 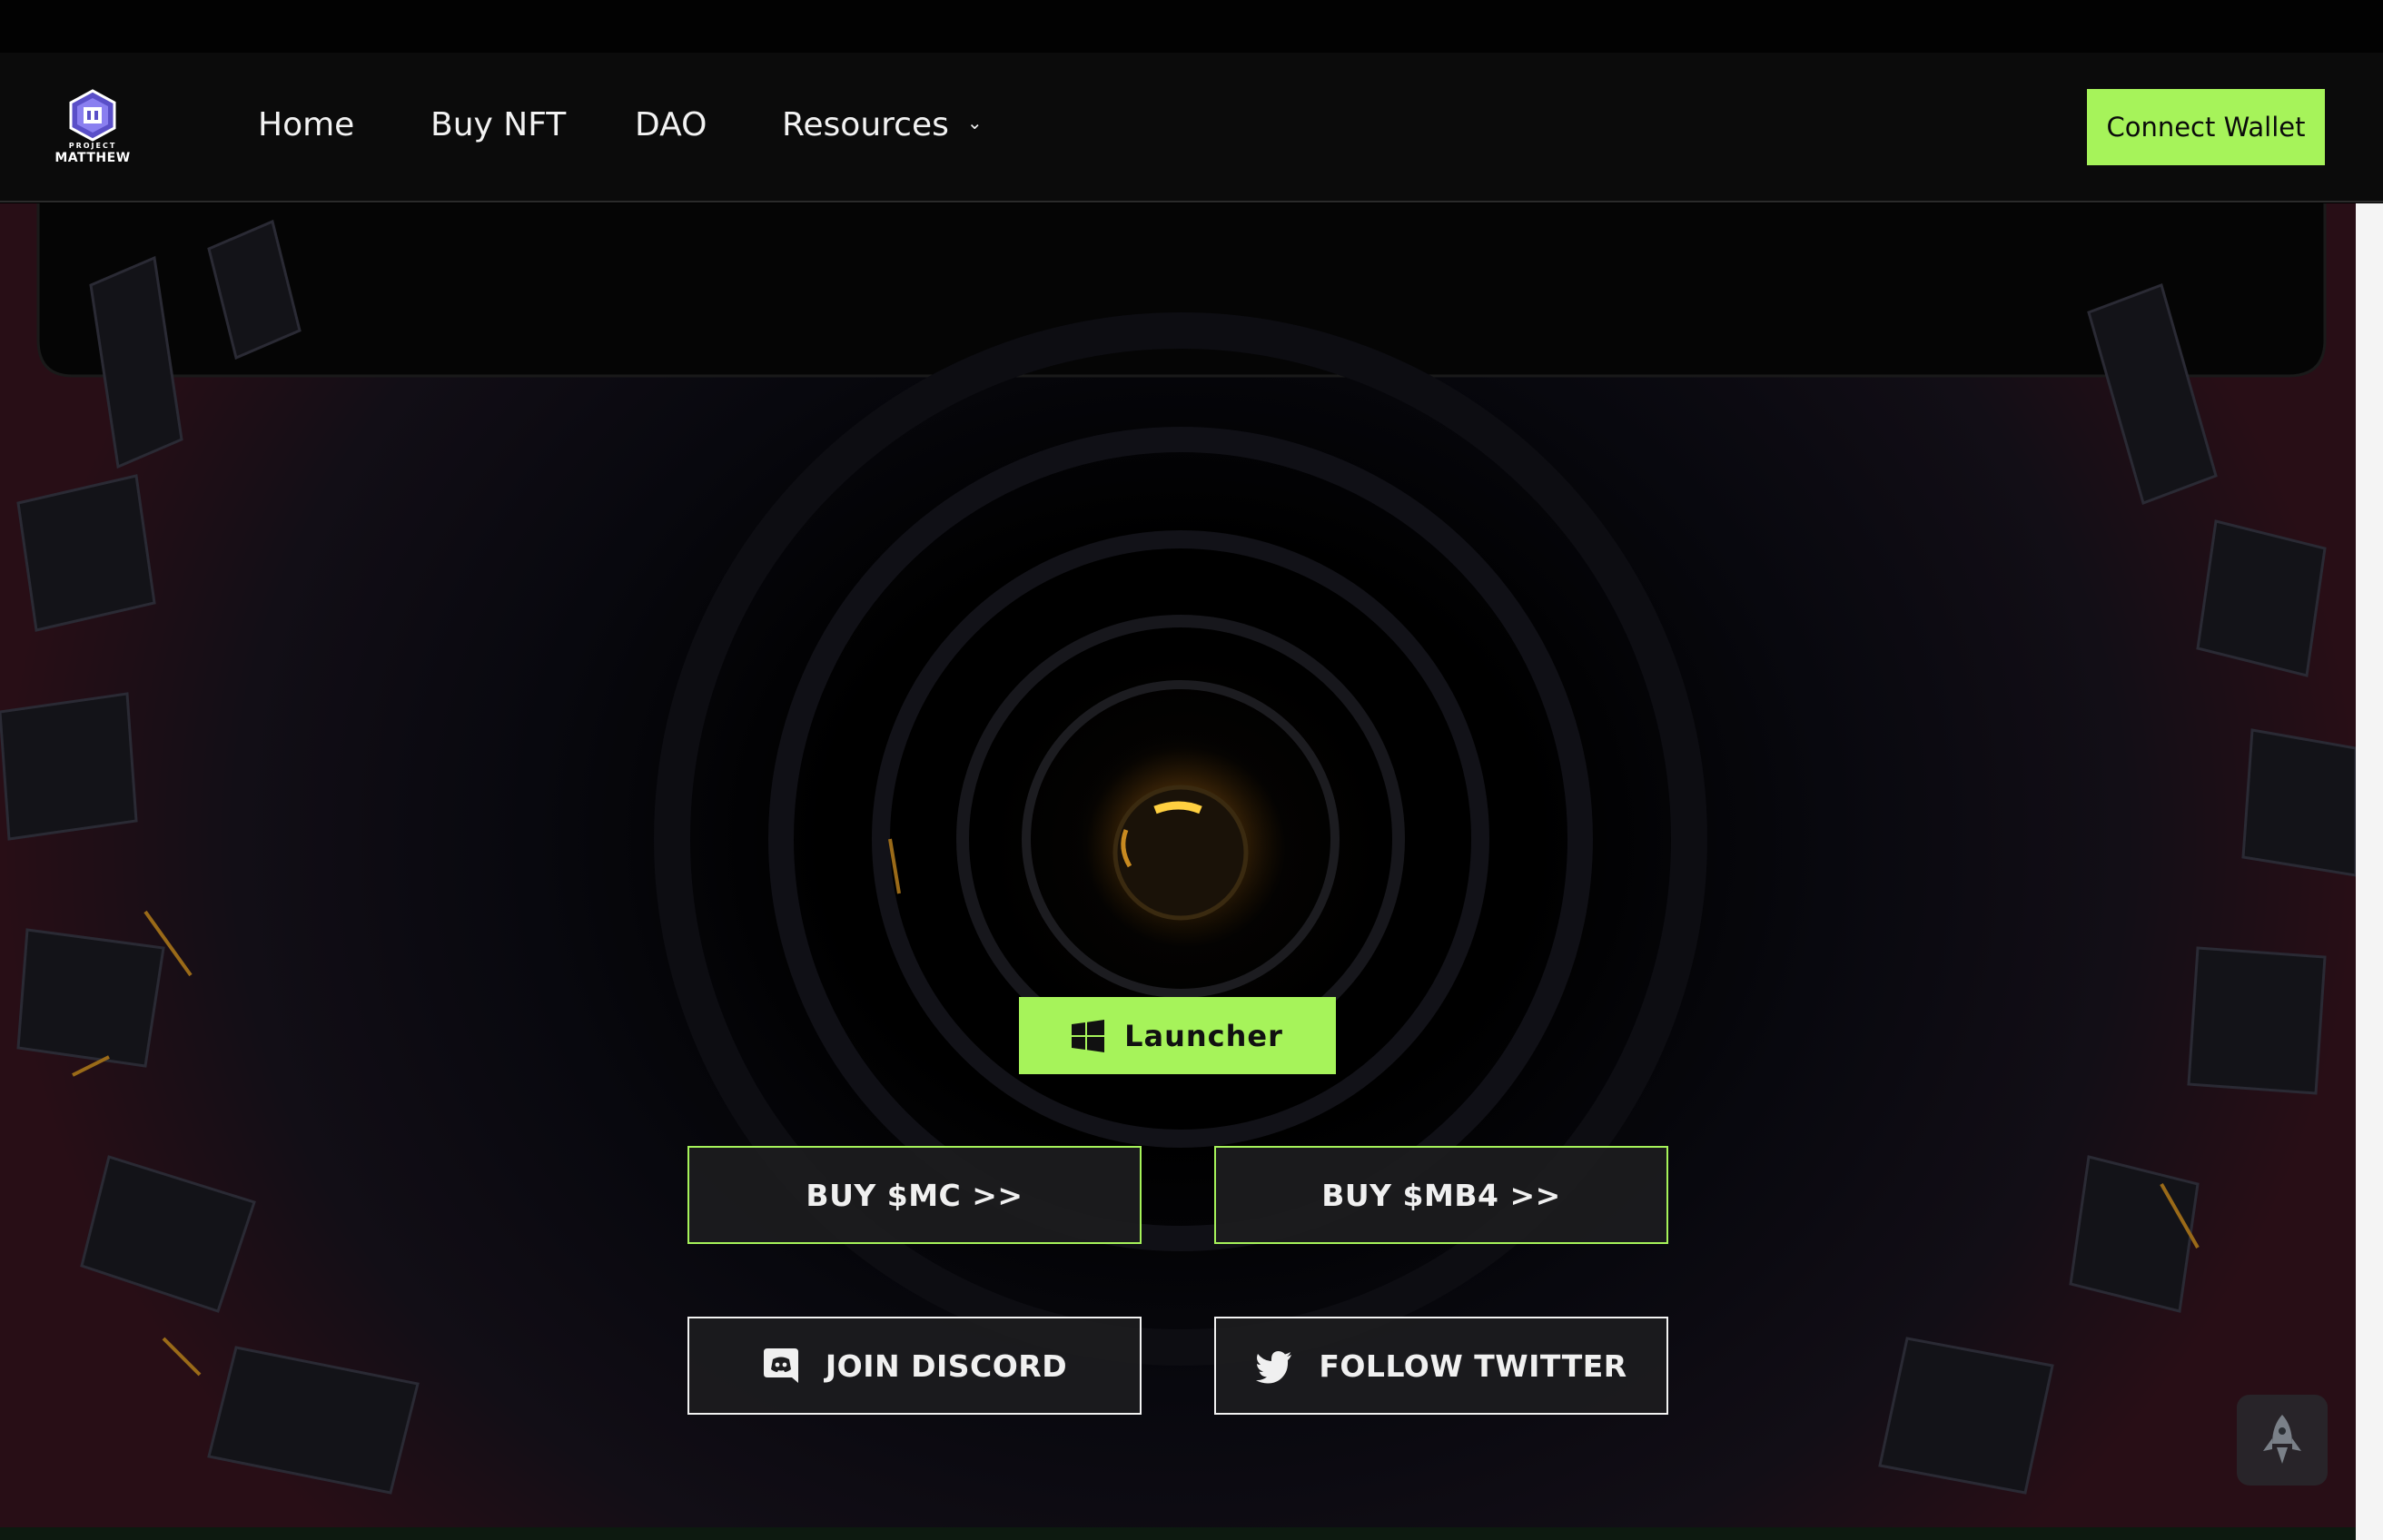 What do you see at coordinates (92, 158) in the screenshot?
I see `logo-text-matthew: MATTHEW` at bounding box center [92, 158].